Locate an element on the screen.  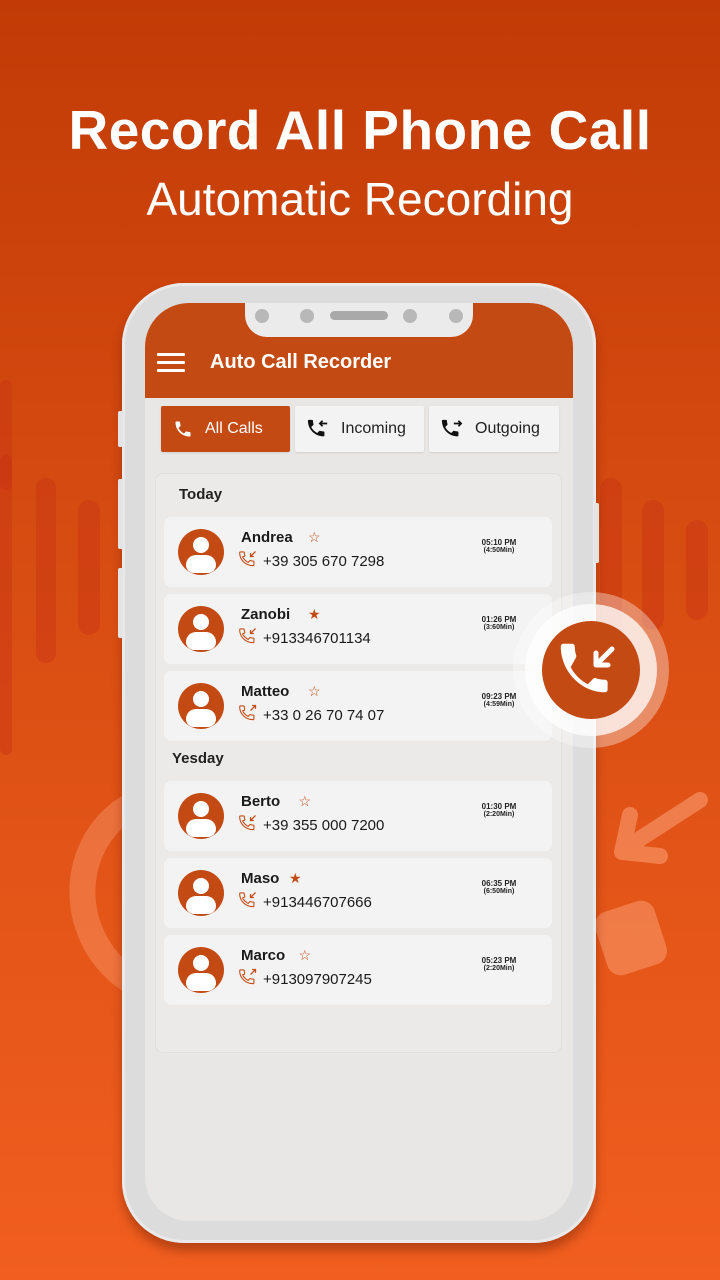
call-duration: (6:50Min) is located at coordinates (499, 891).